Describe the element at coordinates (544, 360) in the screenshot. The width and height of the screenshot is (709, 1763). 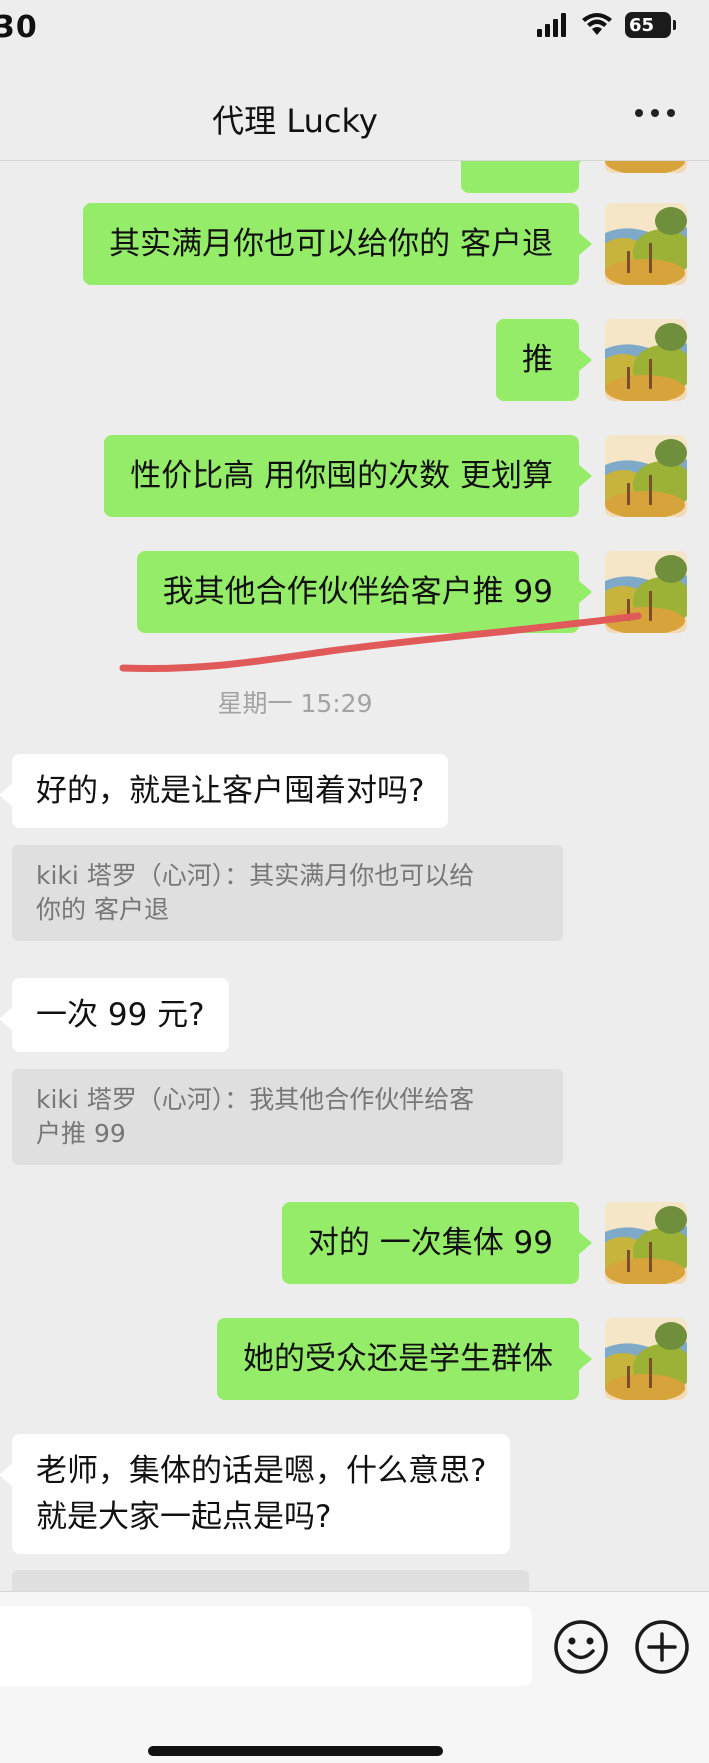
I see `message-bubble: 推` at that location.